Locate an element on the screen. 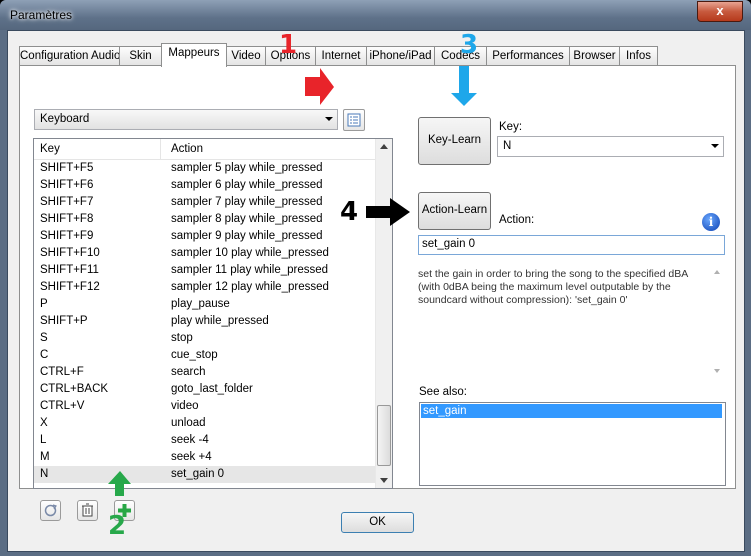  row-action: sampler 6 play while_pressed is located at coordinates (247, 185).